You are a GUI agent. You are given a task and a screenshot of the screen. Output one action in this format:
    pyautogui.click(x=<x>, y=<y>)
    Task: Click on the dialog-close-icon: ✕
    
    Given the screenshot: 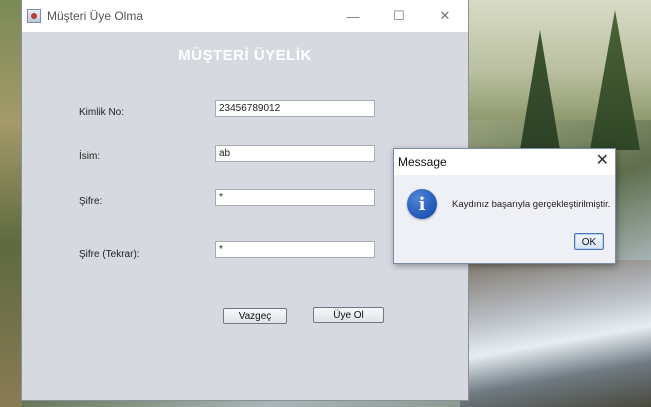 What is the action you would take?
    pyautogui.click(x=602, y=161)
    